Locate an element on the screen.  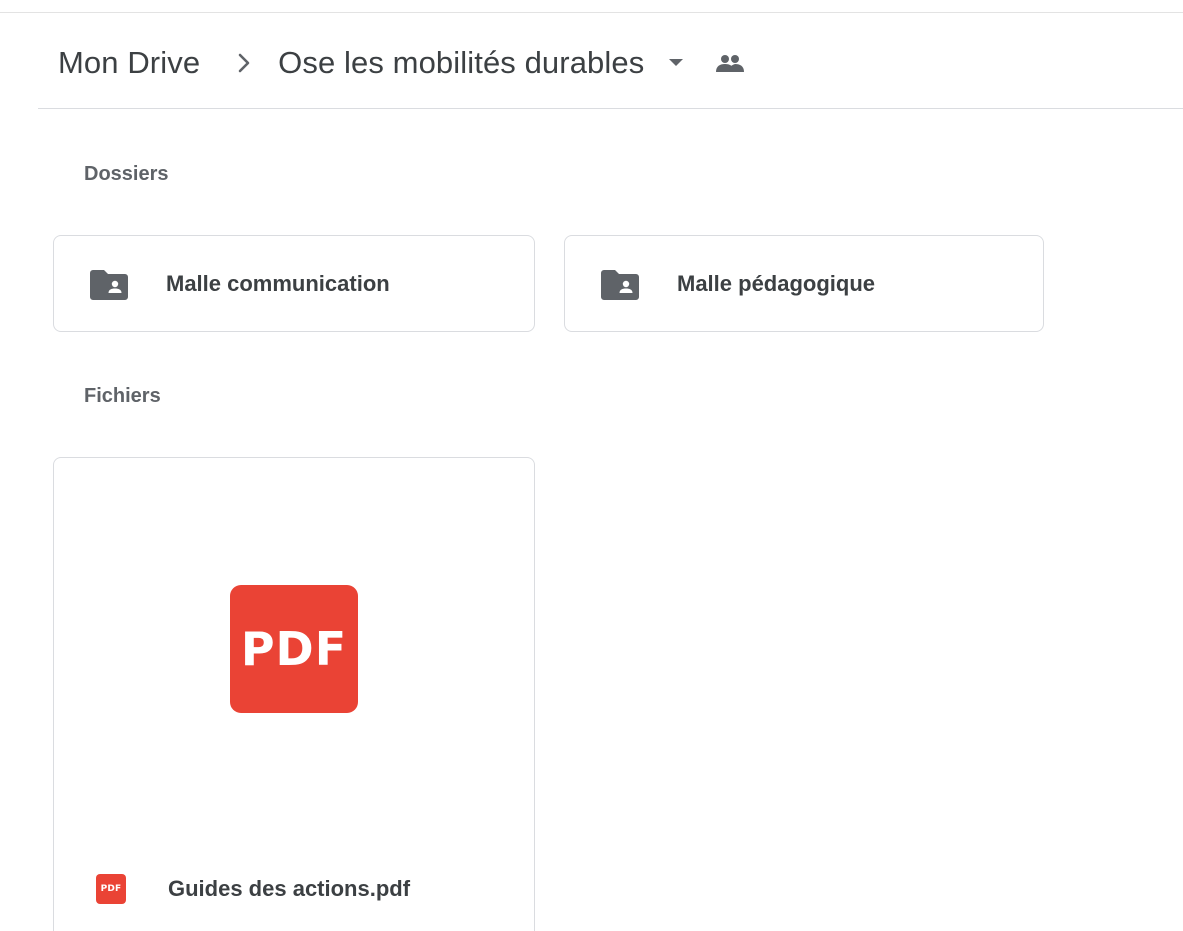
breadcrumb-current-folder: Ose les mobilités durables is located at coordinates (485, 63).